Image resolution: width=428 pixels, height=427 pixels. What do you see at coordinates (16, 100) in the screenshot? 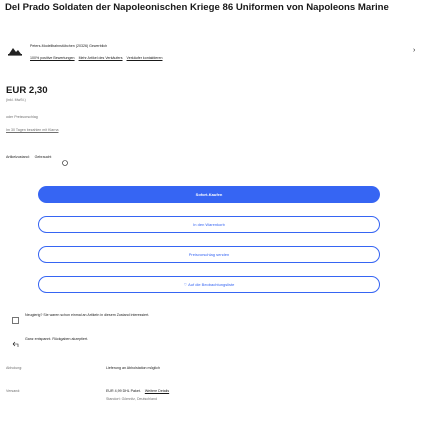
I see `vat-note: (inkl. MwSt.)` at bounding box center [16, 100].